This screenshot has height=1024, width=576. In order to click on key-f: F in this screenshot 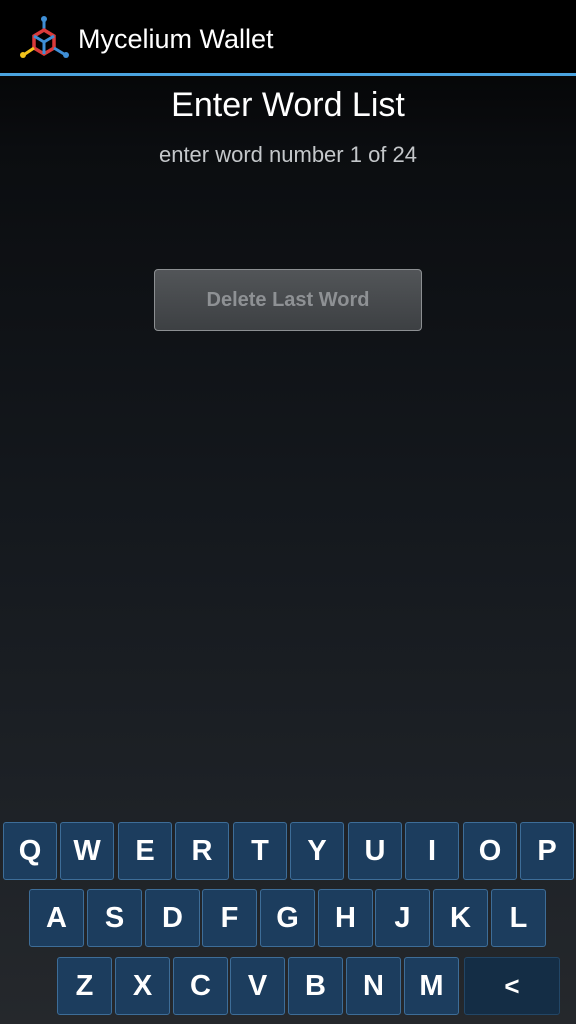, I will do `click(229, 918)`.